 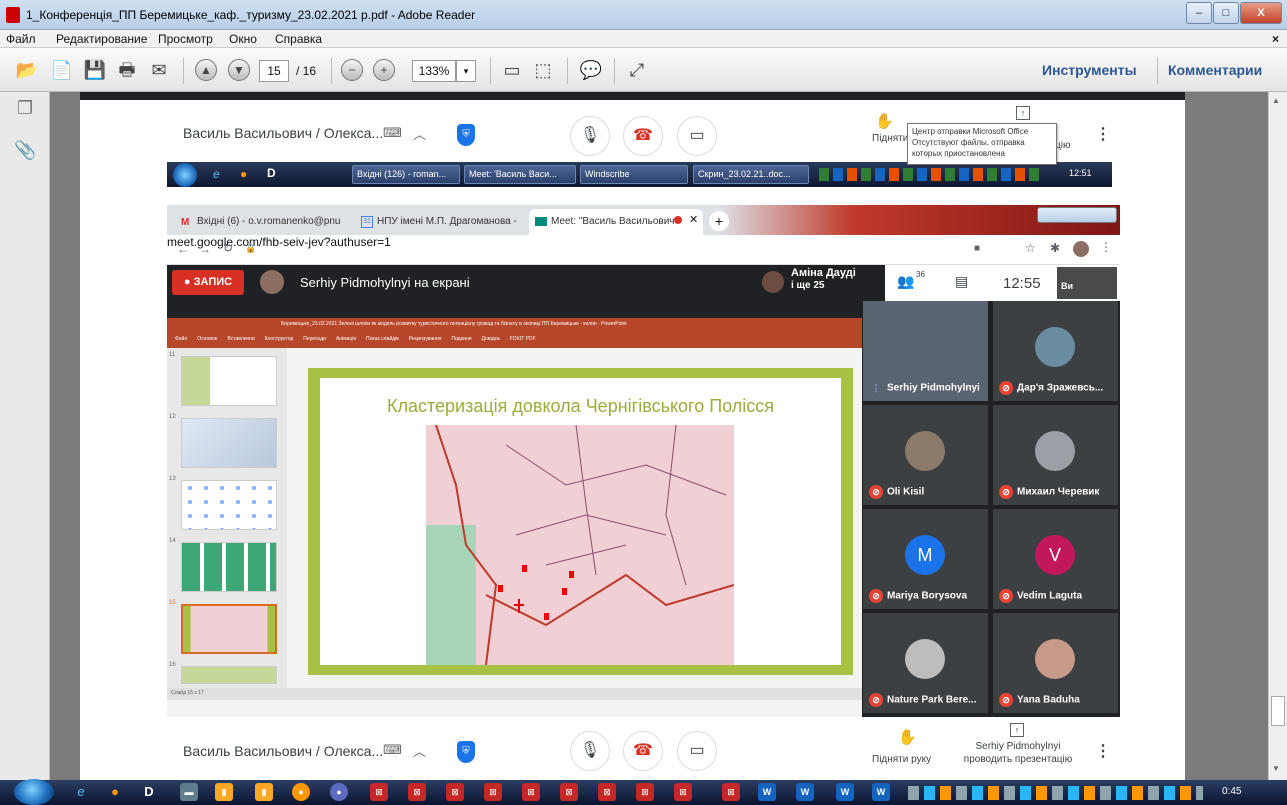 I want to click on comments-link: Комментарии, so click(x=1215, y=70).